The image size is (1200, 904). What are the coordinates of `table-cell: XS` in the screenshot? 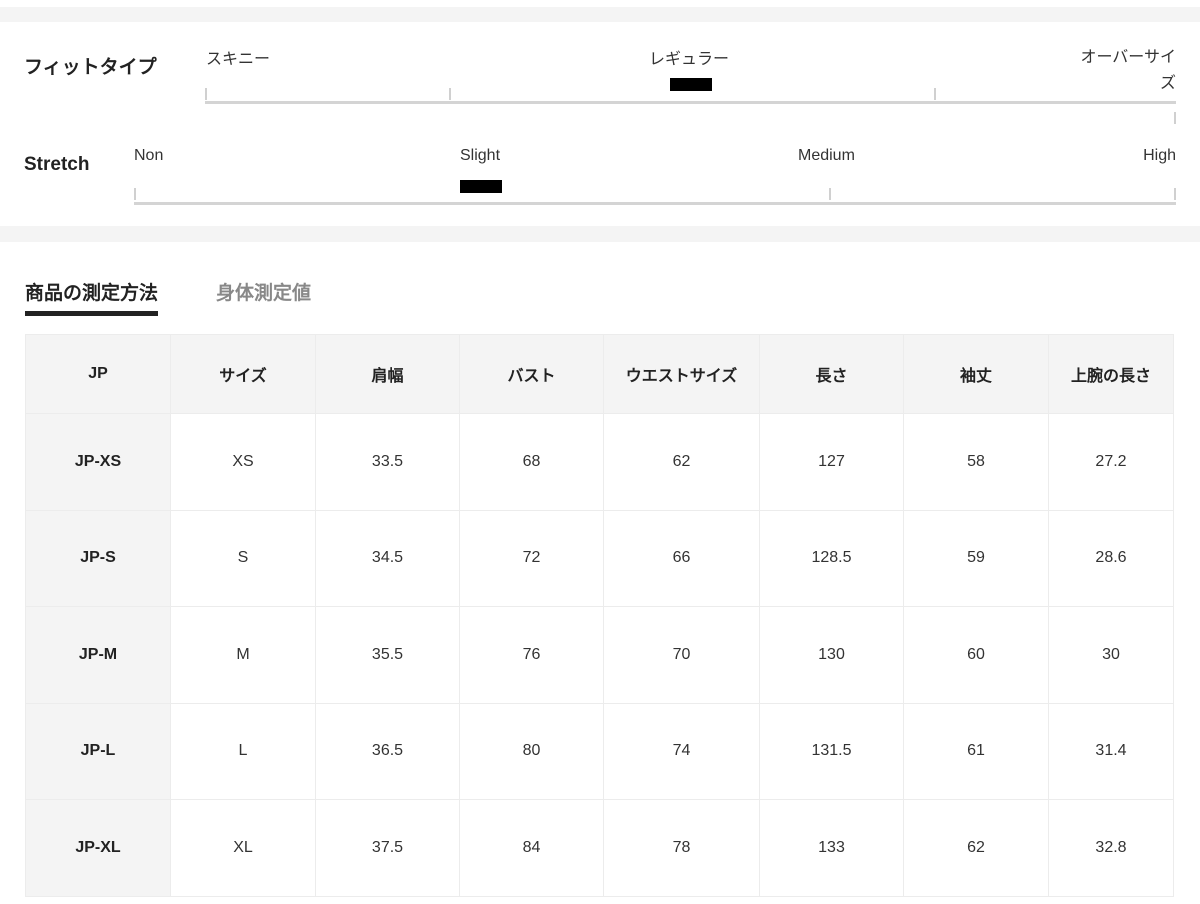 It's located at (243, 462).